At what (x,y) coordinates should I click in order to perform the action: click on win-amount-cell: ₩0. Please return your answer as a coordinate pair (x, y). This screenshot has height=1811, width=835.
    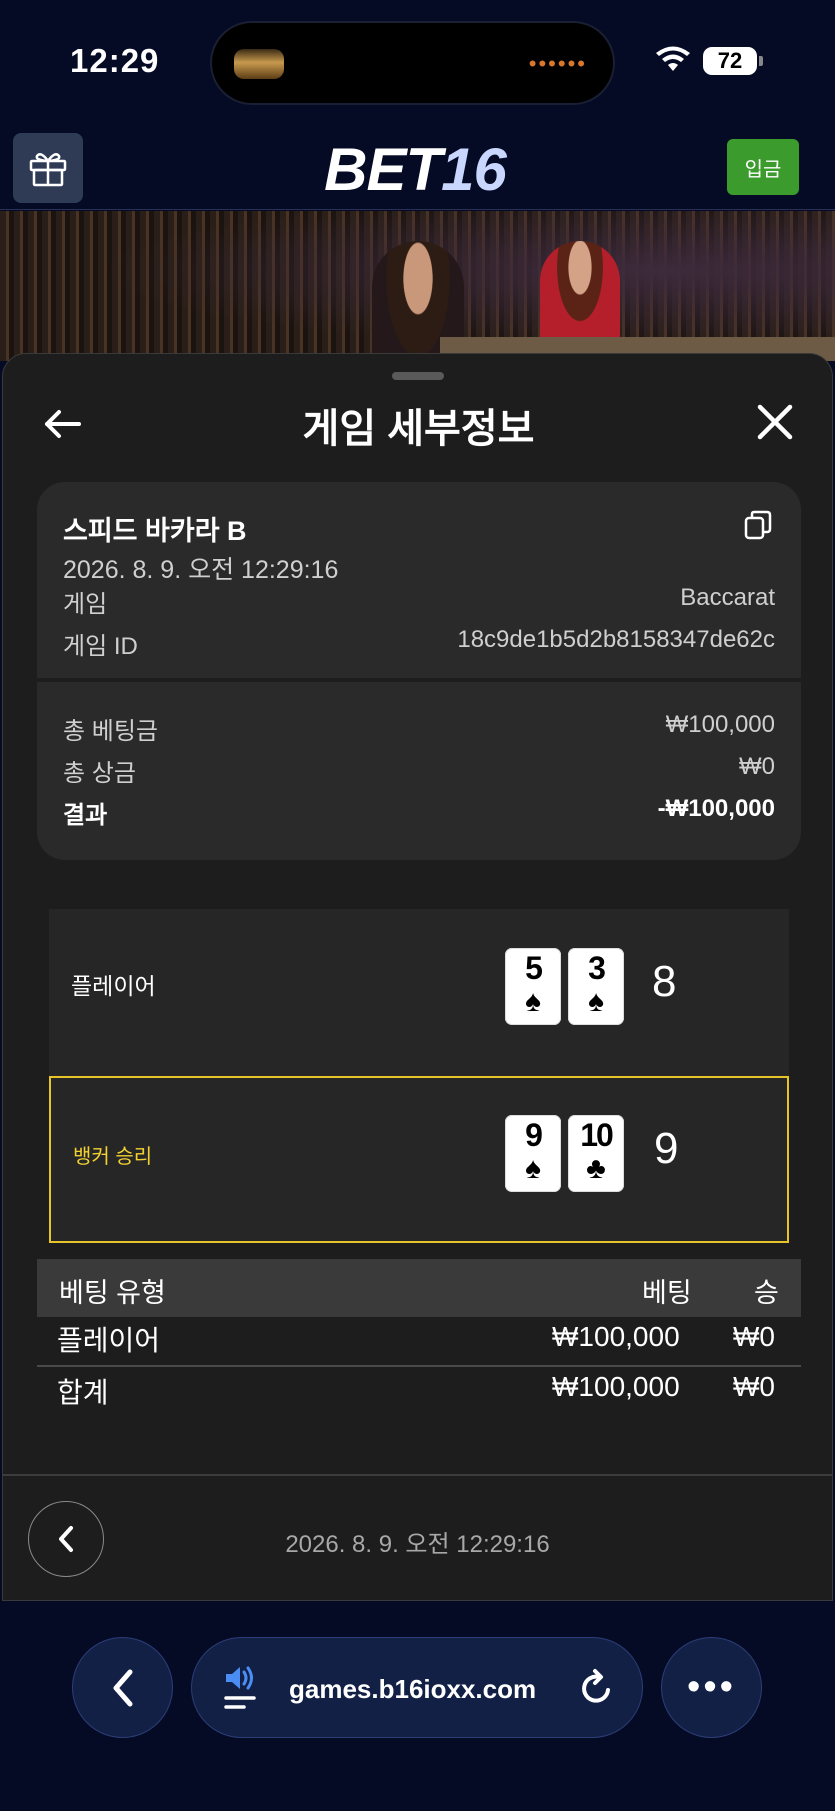
    Looking at the image, I should click on (754, 1336).